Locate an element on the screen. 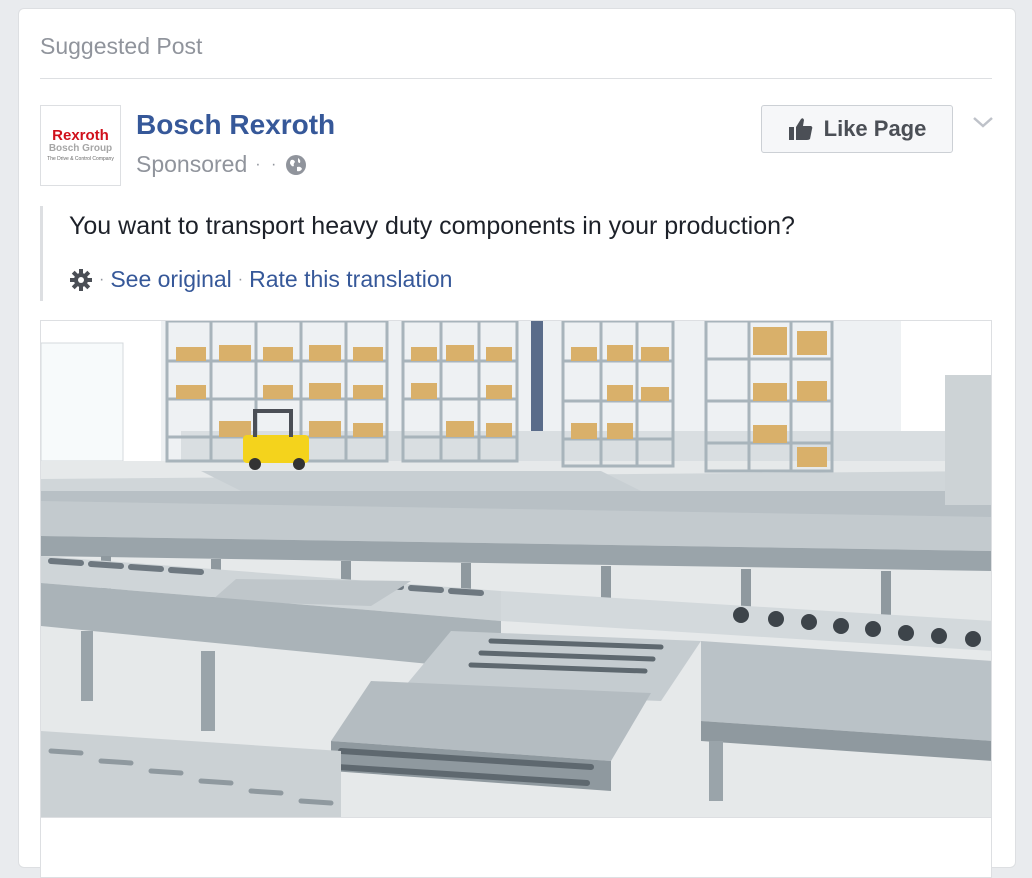 Image resolution: width=1032 pixels, height=878 pixels. rate-translation-link: Rate this translation is located at coordinates (350, 279).